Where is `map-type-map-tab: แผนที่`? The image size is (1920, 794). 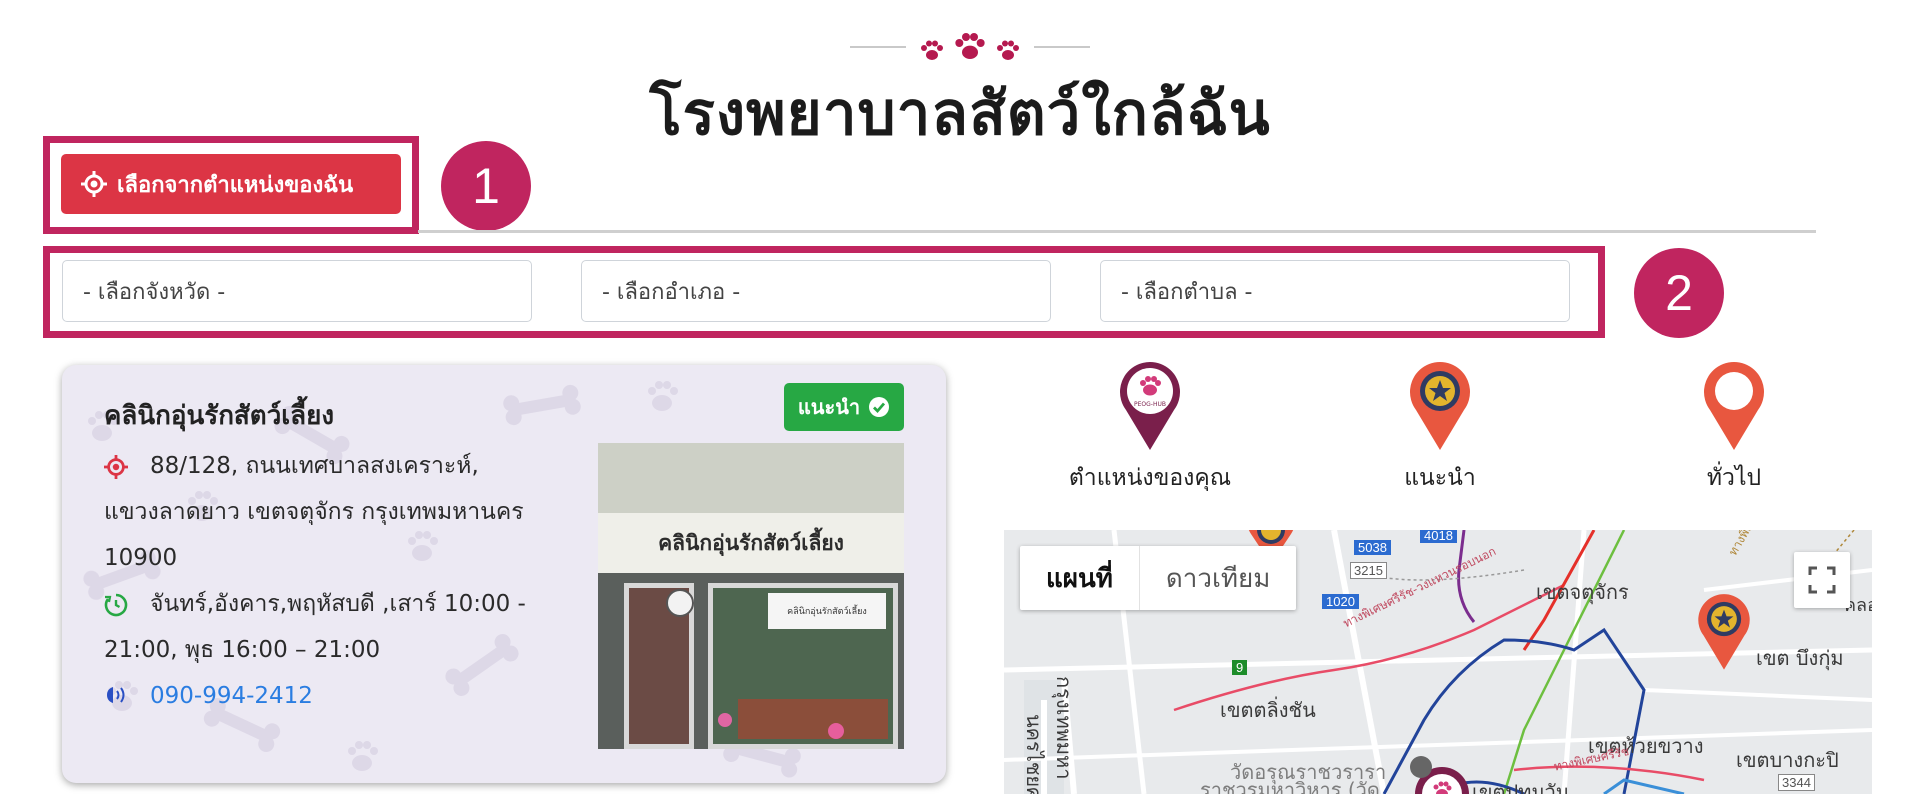
map-type-map-tab: แผนที่ is located at coordinates (1079, 578).